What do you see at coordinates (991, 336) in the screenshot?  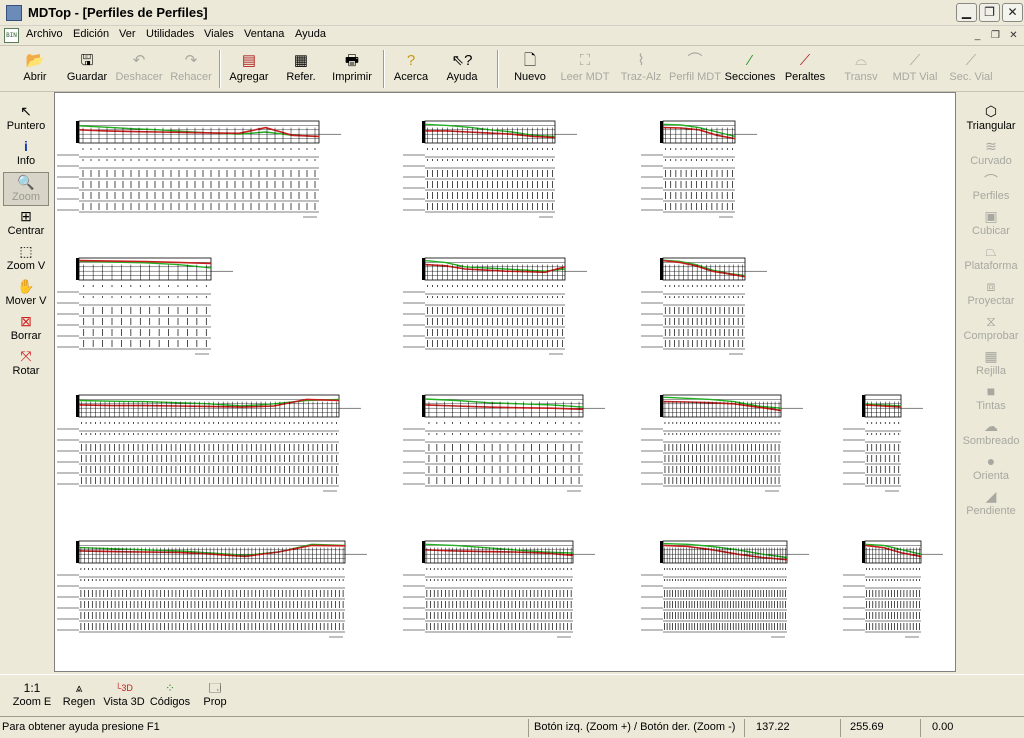 I see `check-tool-label: Comprobar` at bounding box center [991, 336].